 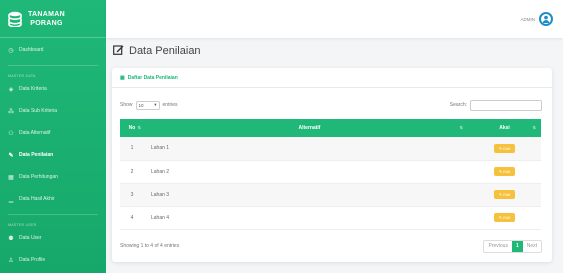 What do you see at coordinates (15, 19) in the screenshot?
I see `database-icon` at bounding box center [15, 19].